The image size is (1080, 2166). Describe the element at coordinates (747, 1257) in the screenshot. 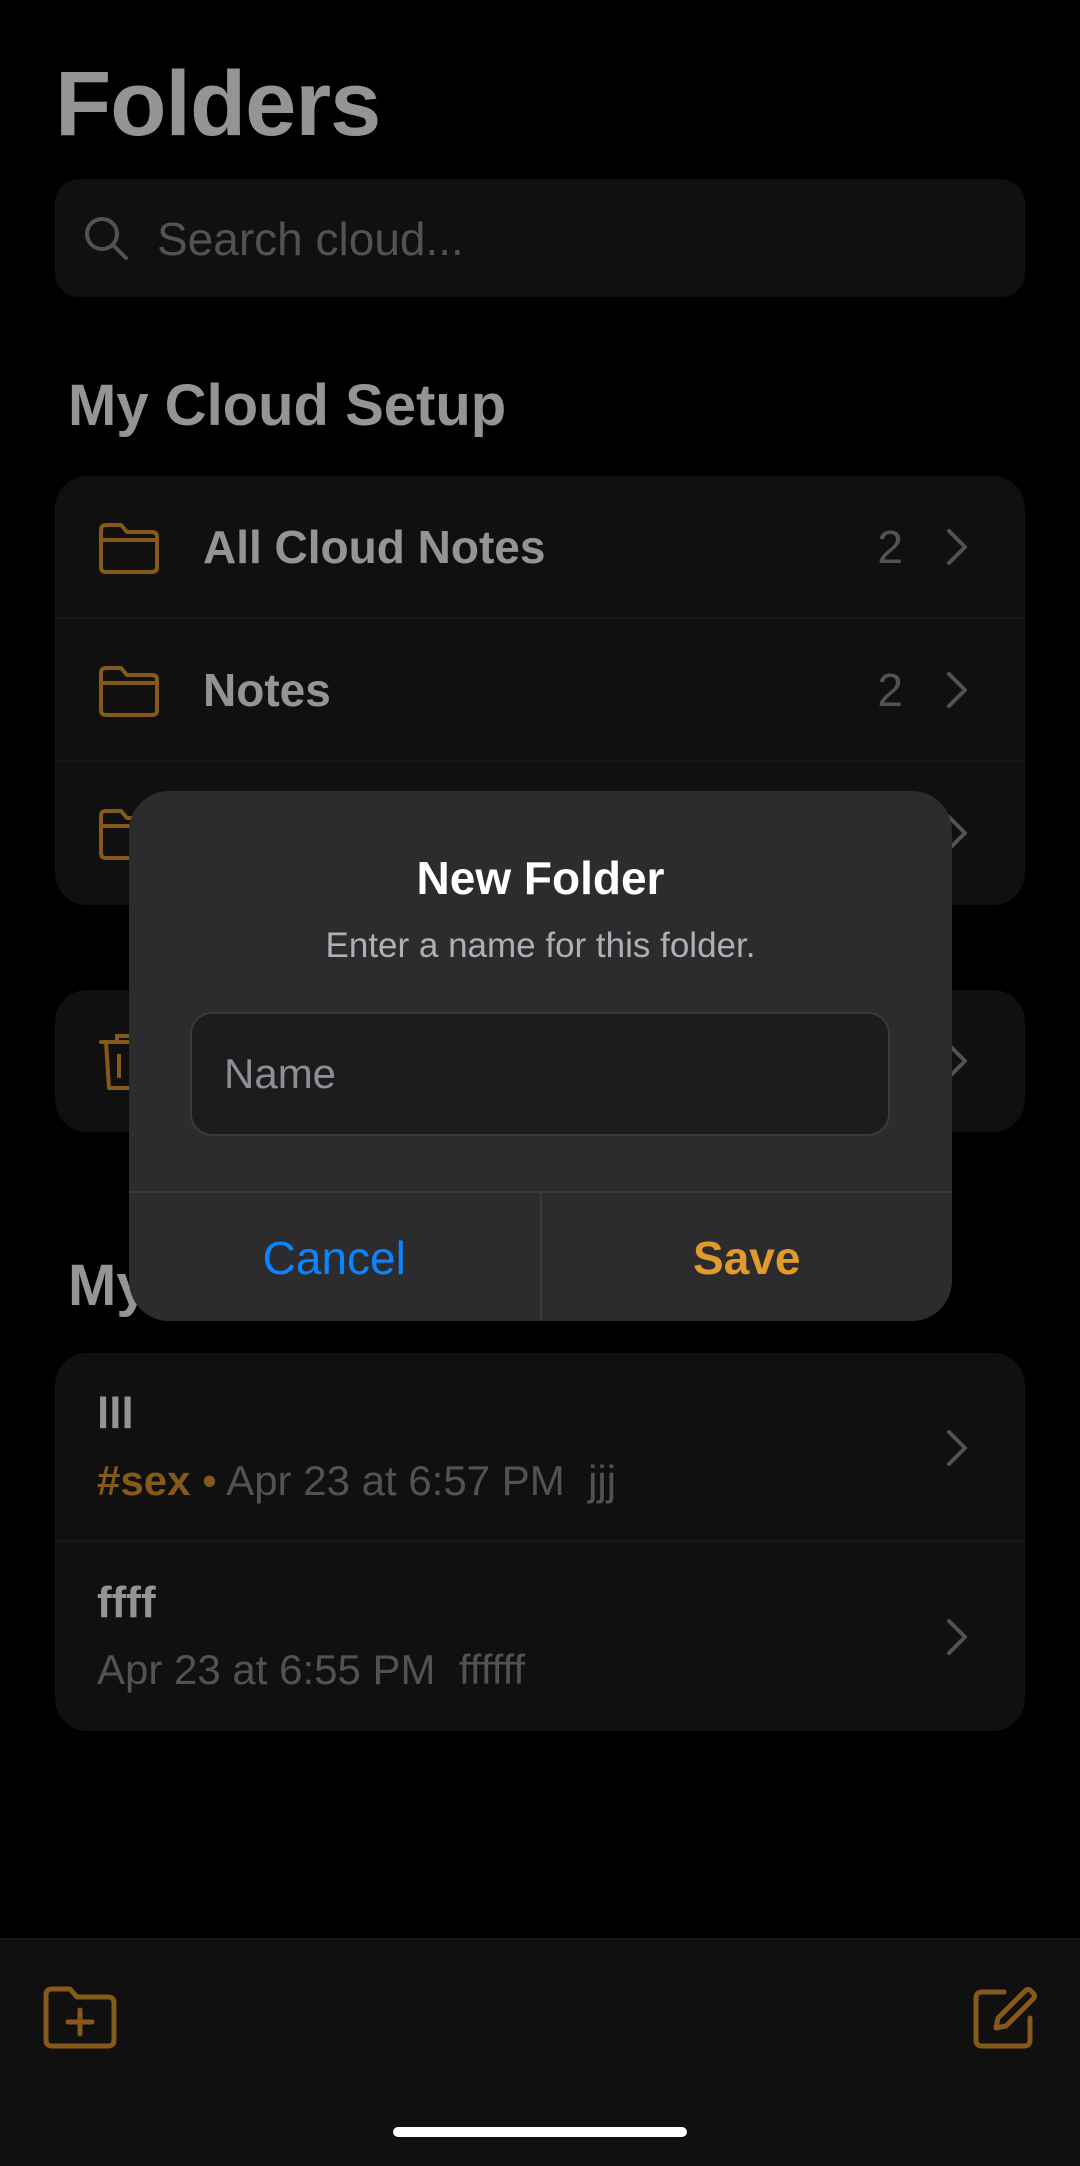

I see `save-button: Save` at that location.